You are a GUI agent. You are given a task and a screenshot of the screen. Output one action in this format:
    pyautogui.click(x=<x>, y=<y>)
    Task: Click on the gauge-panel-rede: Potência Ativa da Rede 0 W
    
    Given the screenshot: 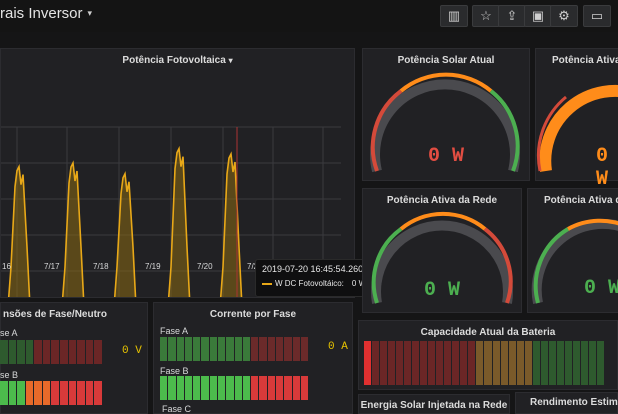 What is the action you would take?
    pyautogui.click(x=442, y=250)
    